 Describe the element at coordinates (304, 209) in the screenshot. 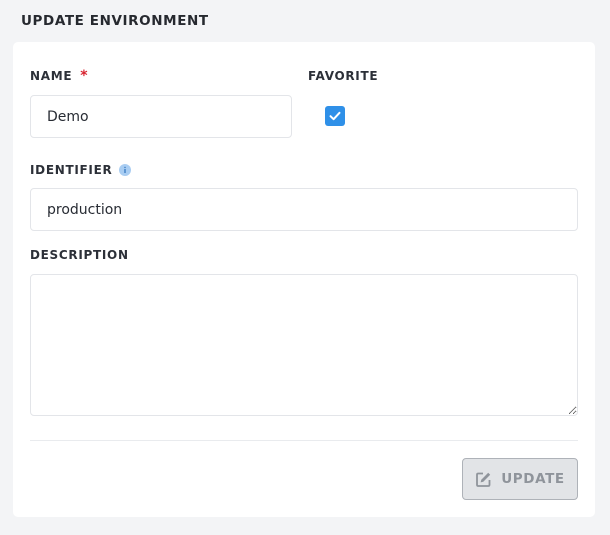

I see `identifier-input` at that location.